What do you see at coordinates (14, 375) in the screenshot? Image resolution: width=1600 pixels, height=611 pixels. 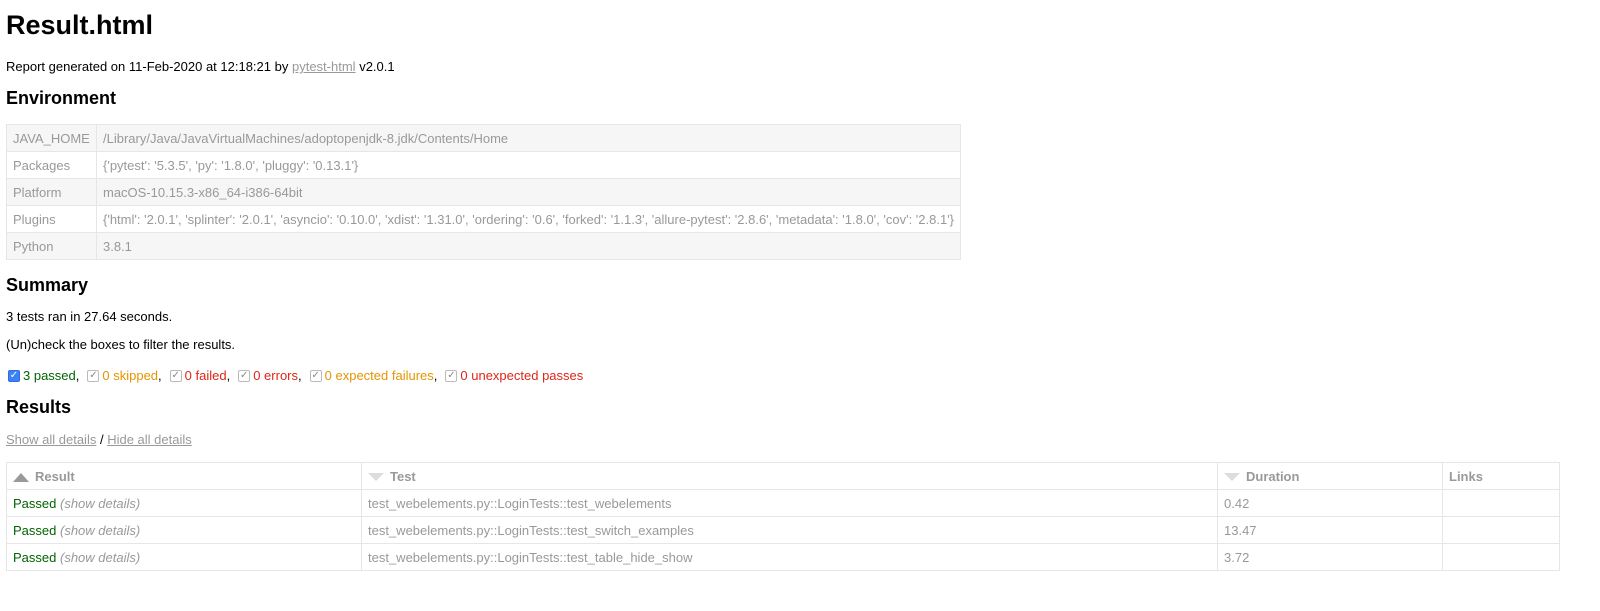 I see `passed-checkbox: ✓` at bounding box center [14, 375].